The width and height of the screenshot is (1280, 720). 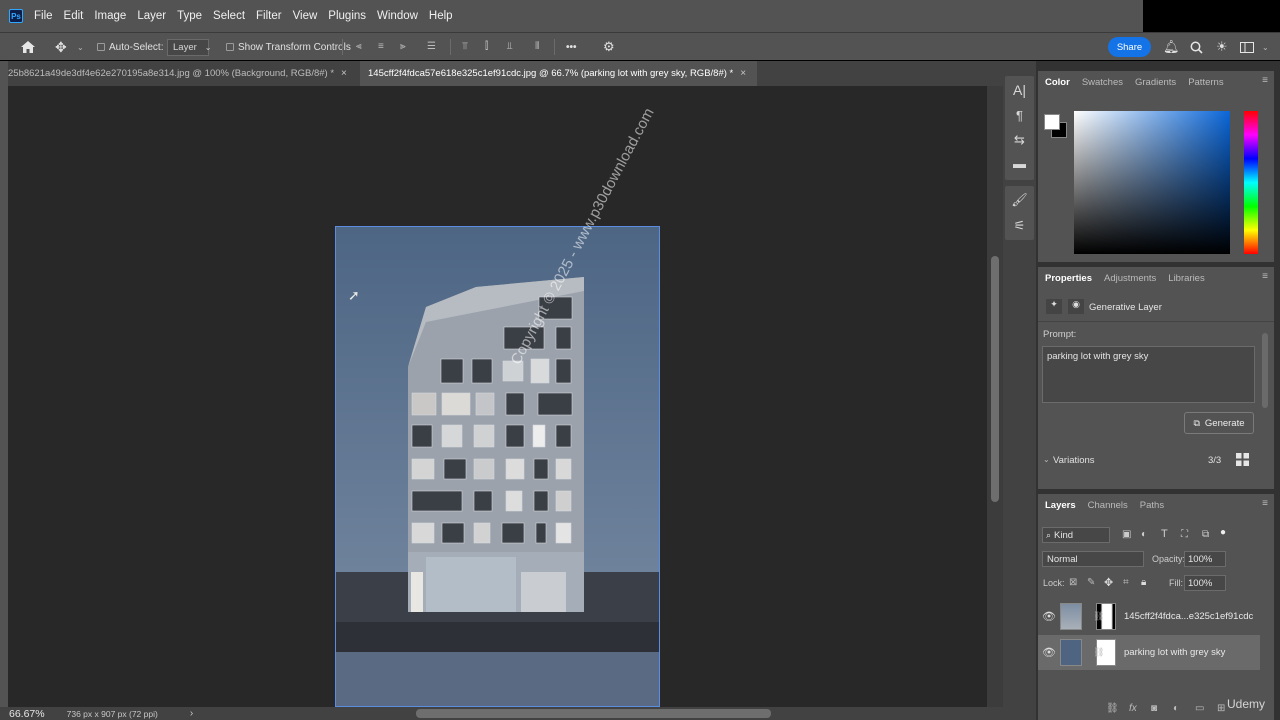 What do you see at coordinates (360, 47) in the screenshot?
I see `align-left-icon: ⫷` at bounding box center [360, 47].